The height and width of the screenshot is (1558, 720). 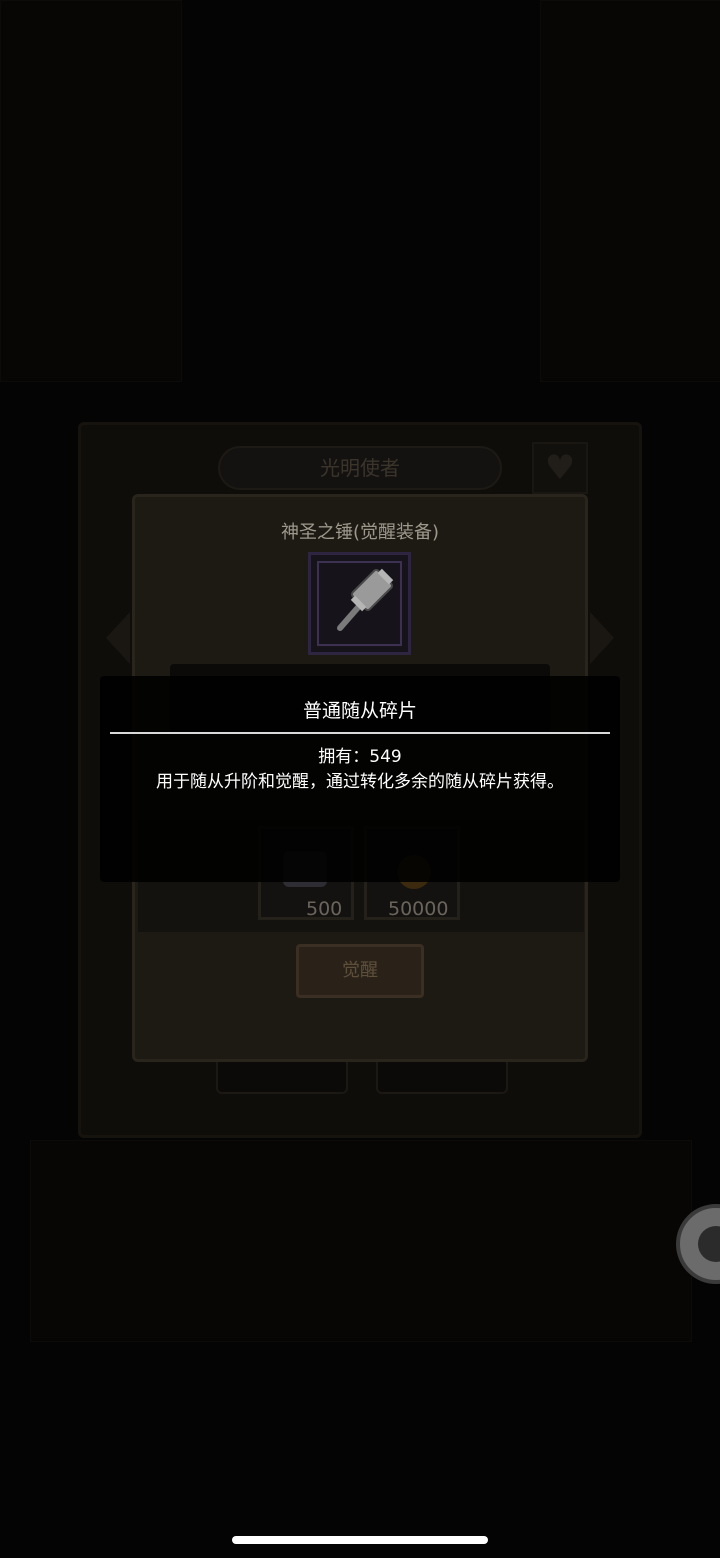 What do you see at coordinates (560, 468) in the screenshot?
I see `favorite-heart-icon: ♥` at bounding box center [560, 468].